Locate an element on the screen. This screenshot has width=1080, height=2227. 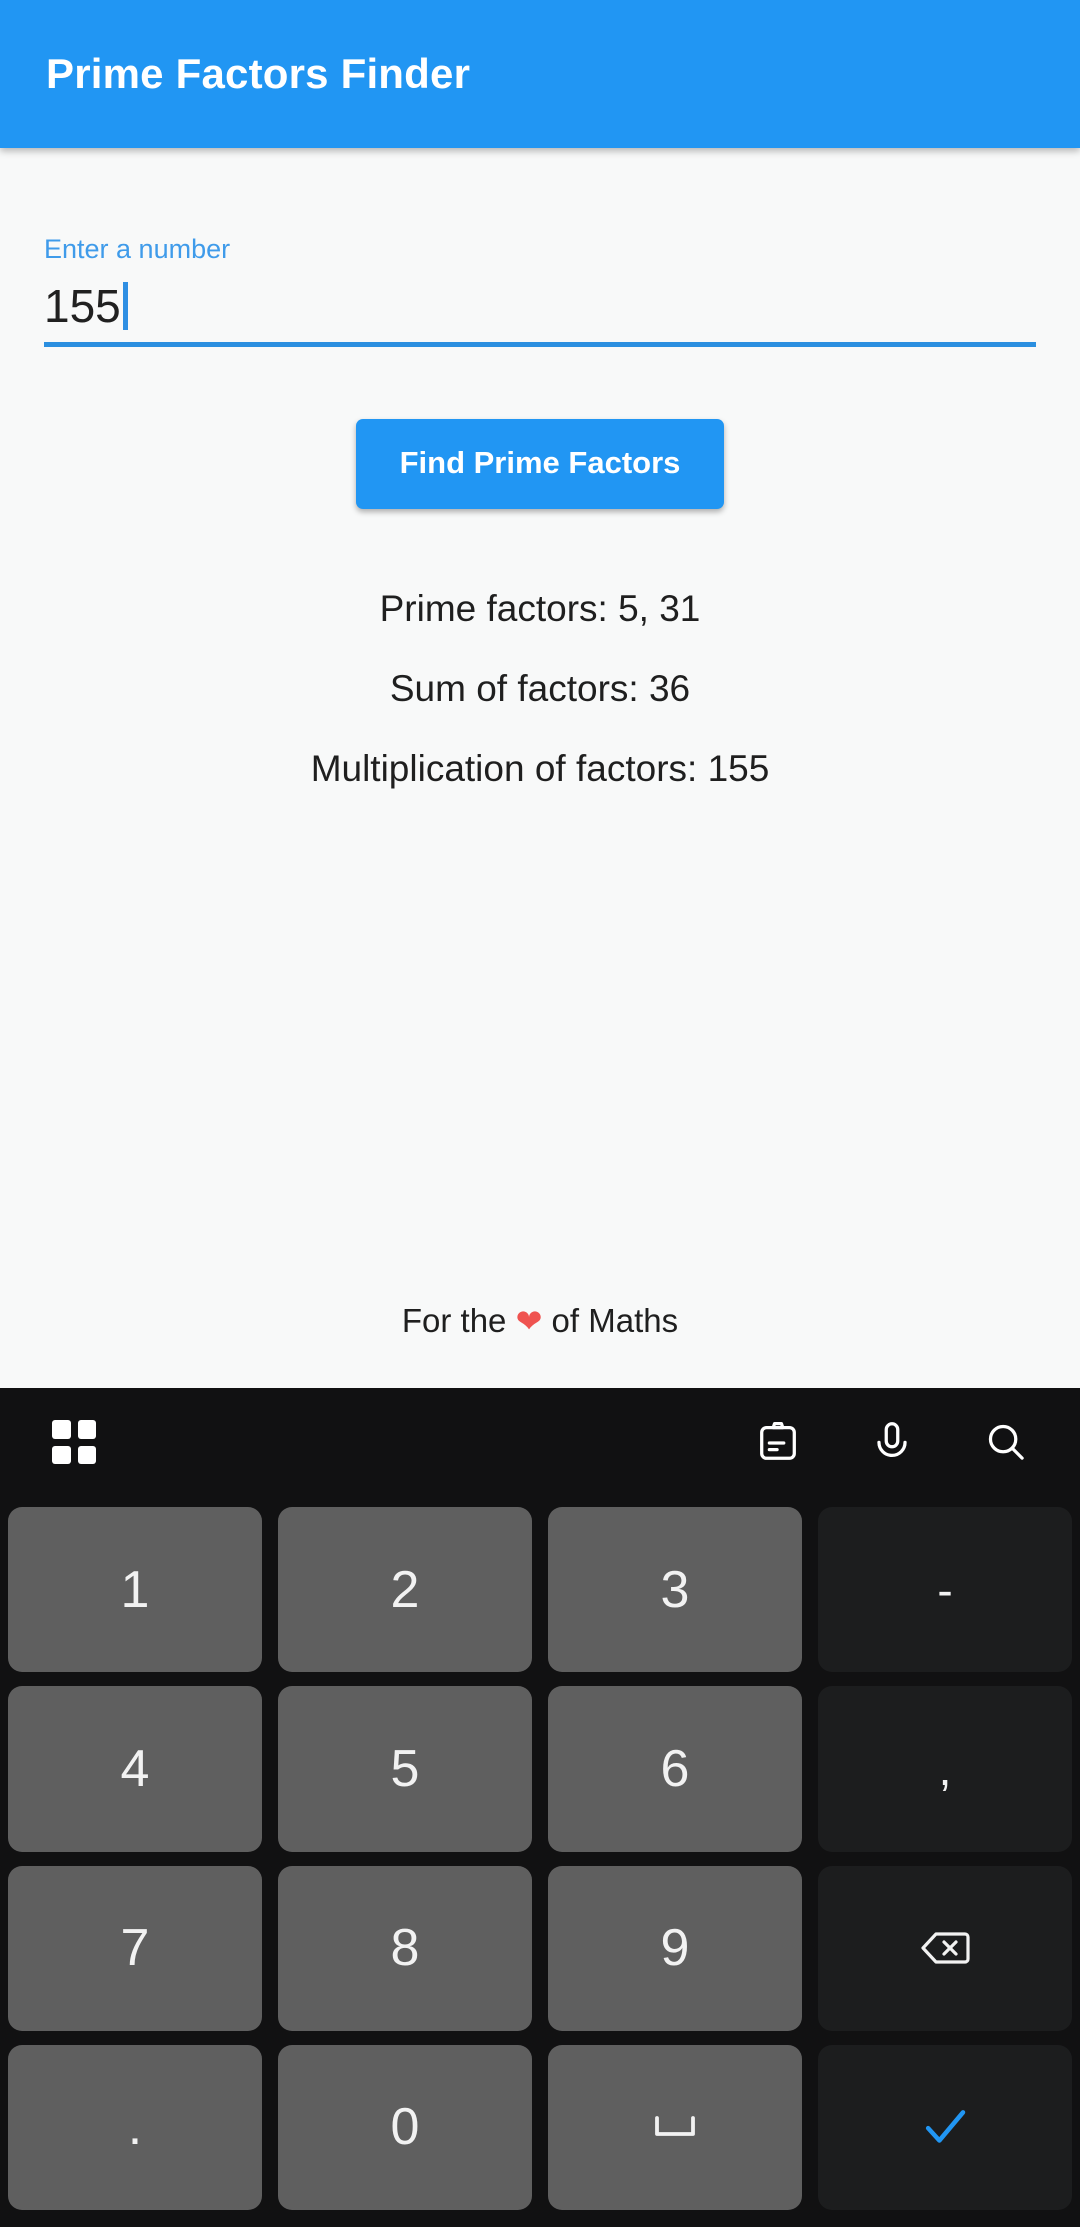
result-sum-of-factors: Sum of factors: 36 is located at coordinates (540, 688).